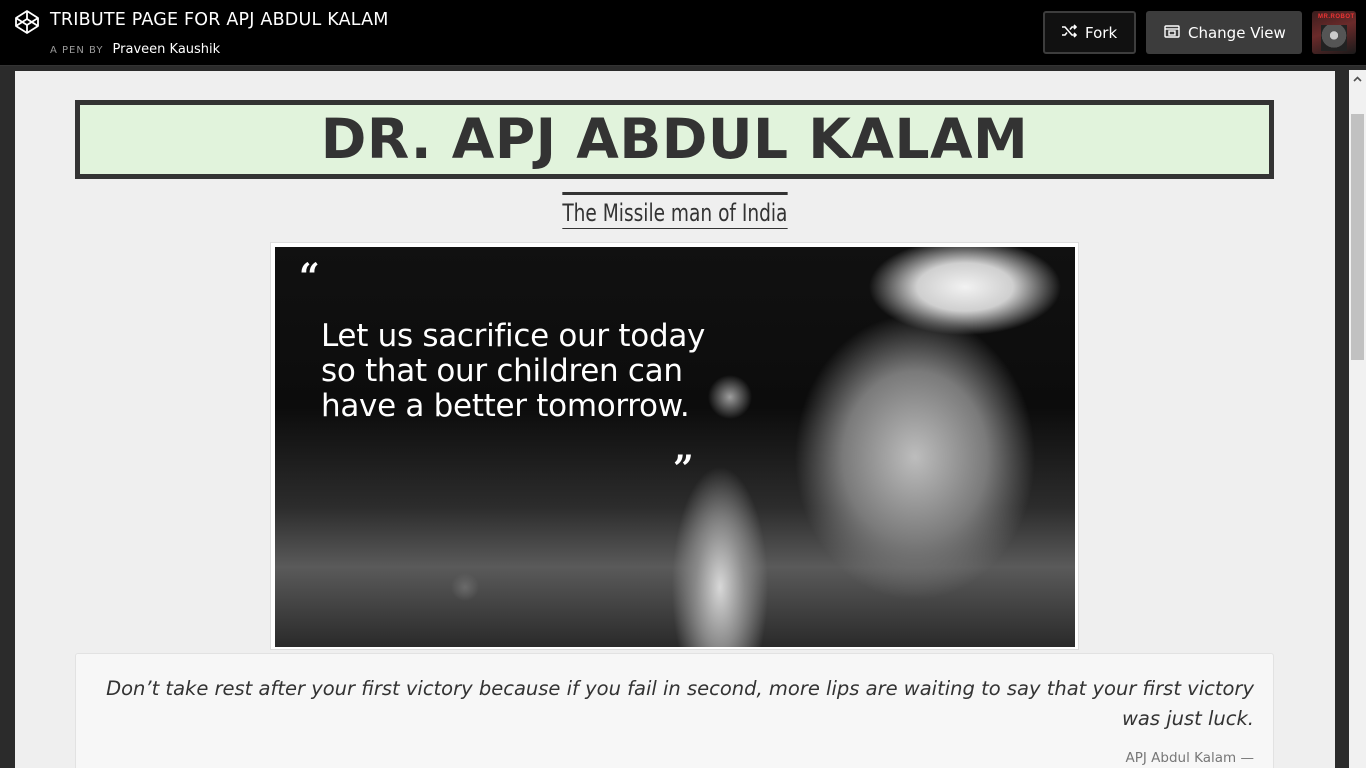 The width and height of the screenshot is (1366, 768). Describe the element at coordinates (1357, 237) in the screenshot. I see `scrollbar-thumb` at that location.